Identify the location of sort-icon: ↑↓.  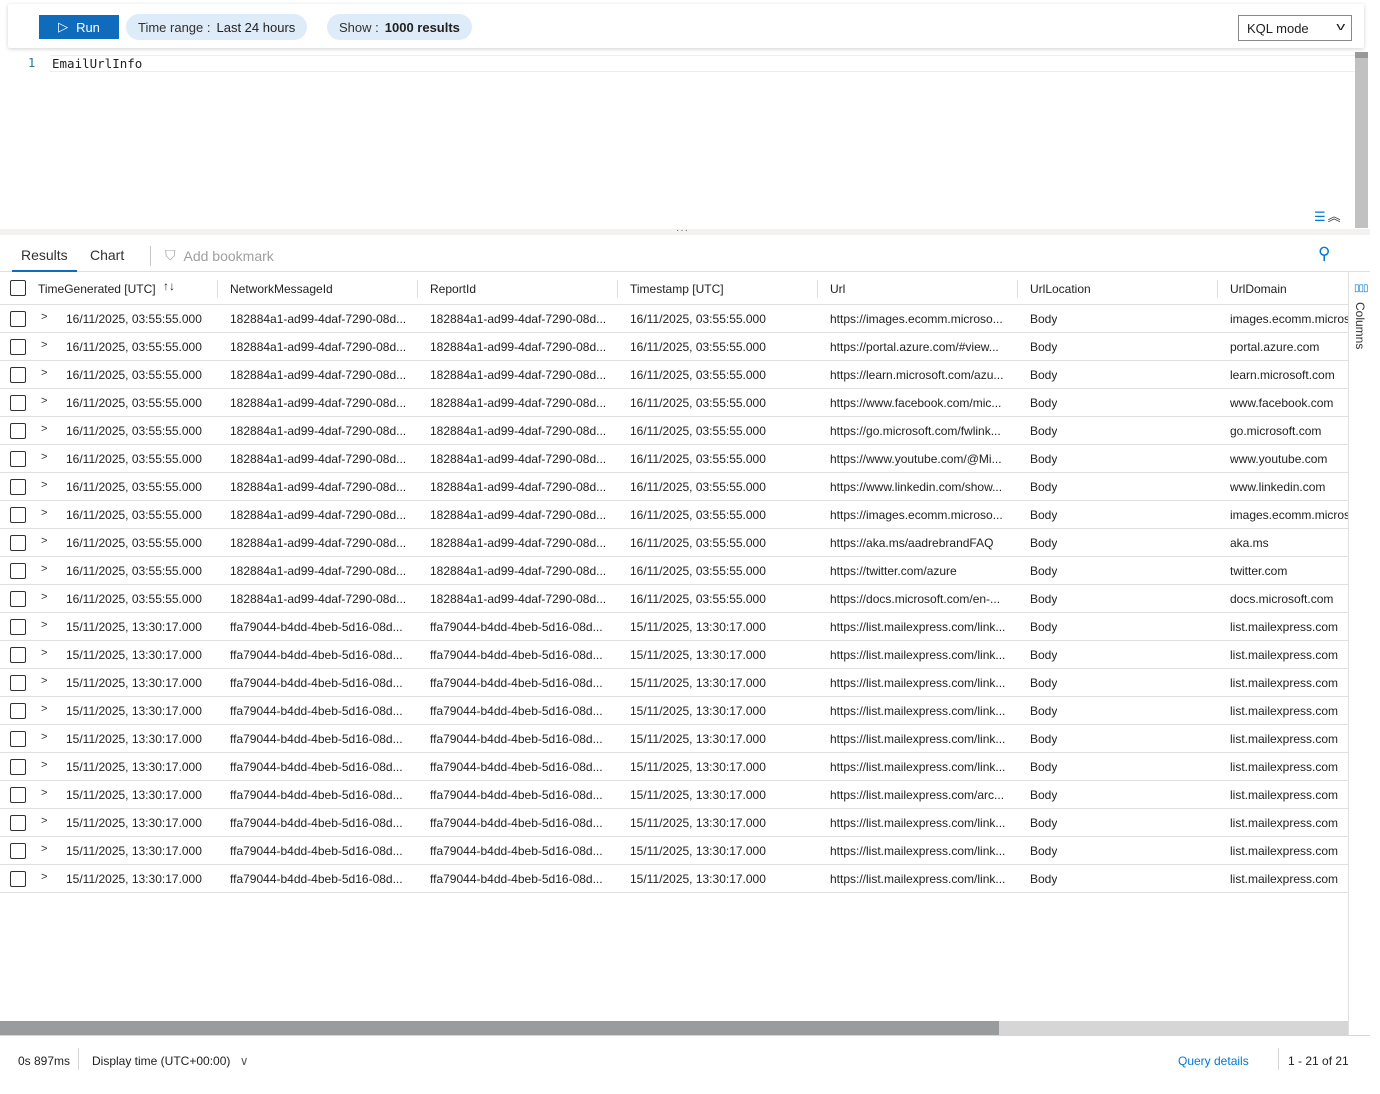
(169, 286).